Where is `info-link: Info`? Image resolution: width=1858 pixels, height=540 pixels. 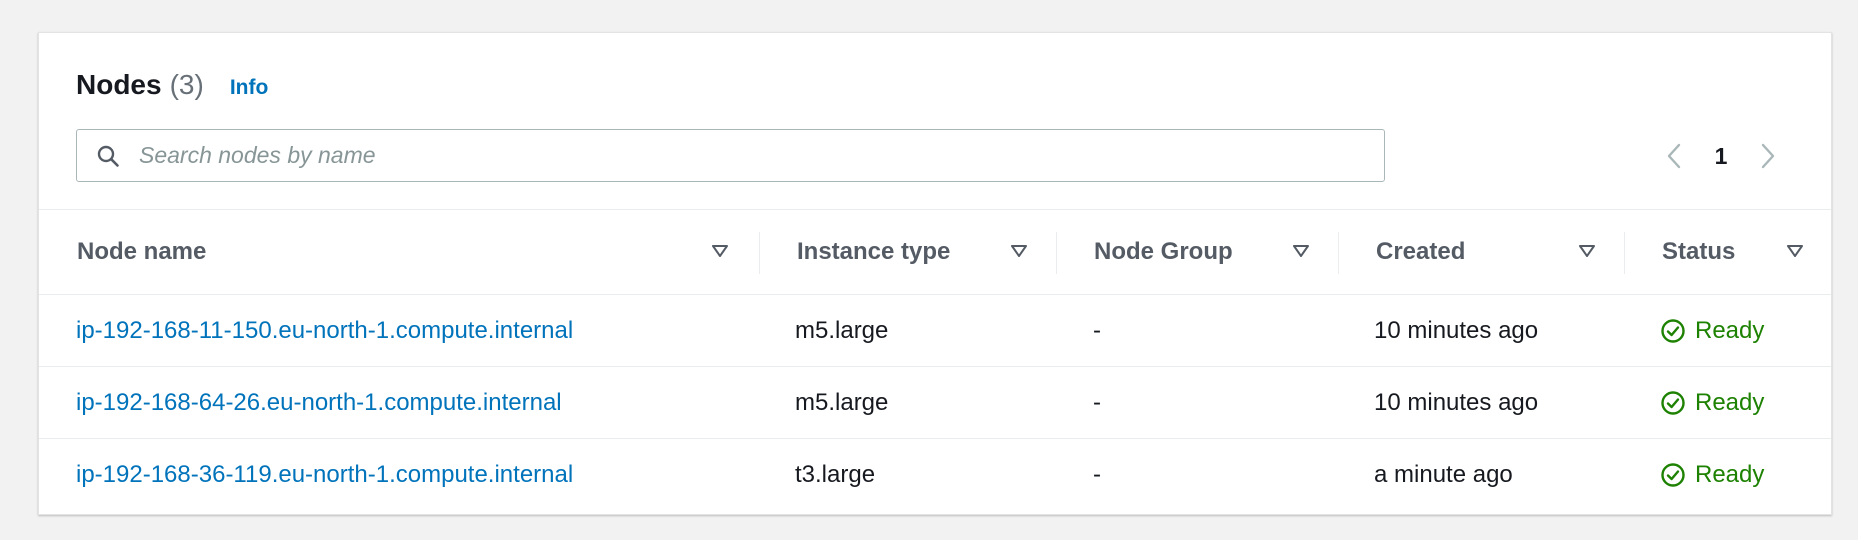 info-link: Info is located at coordinates (249, 88).